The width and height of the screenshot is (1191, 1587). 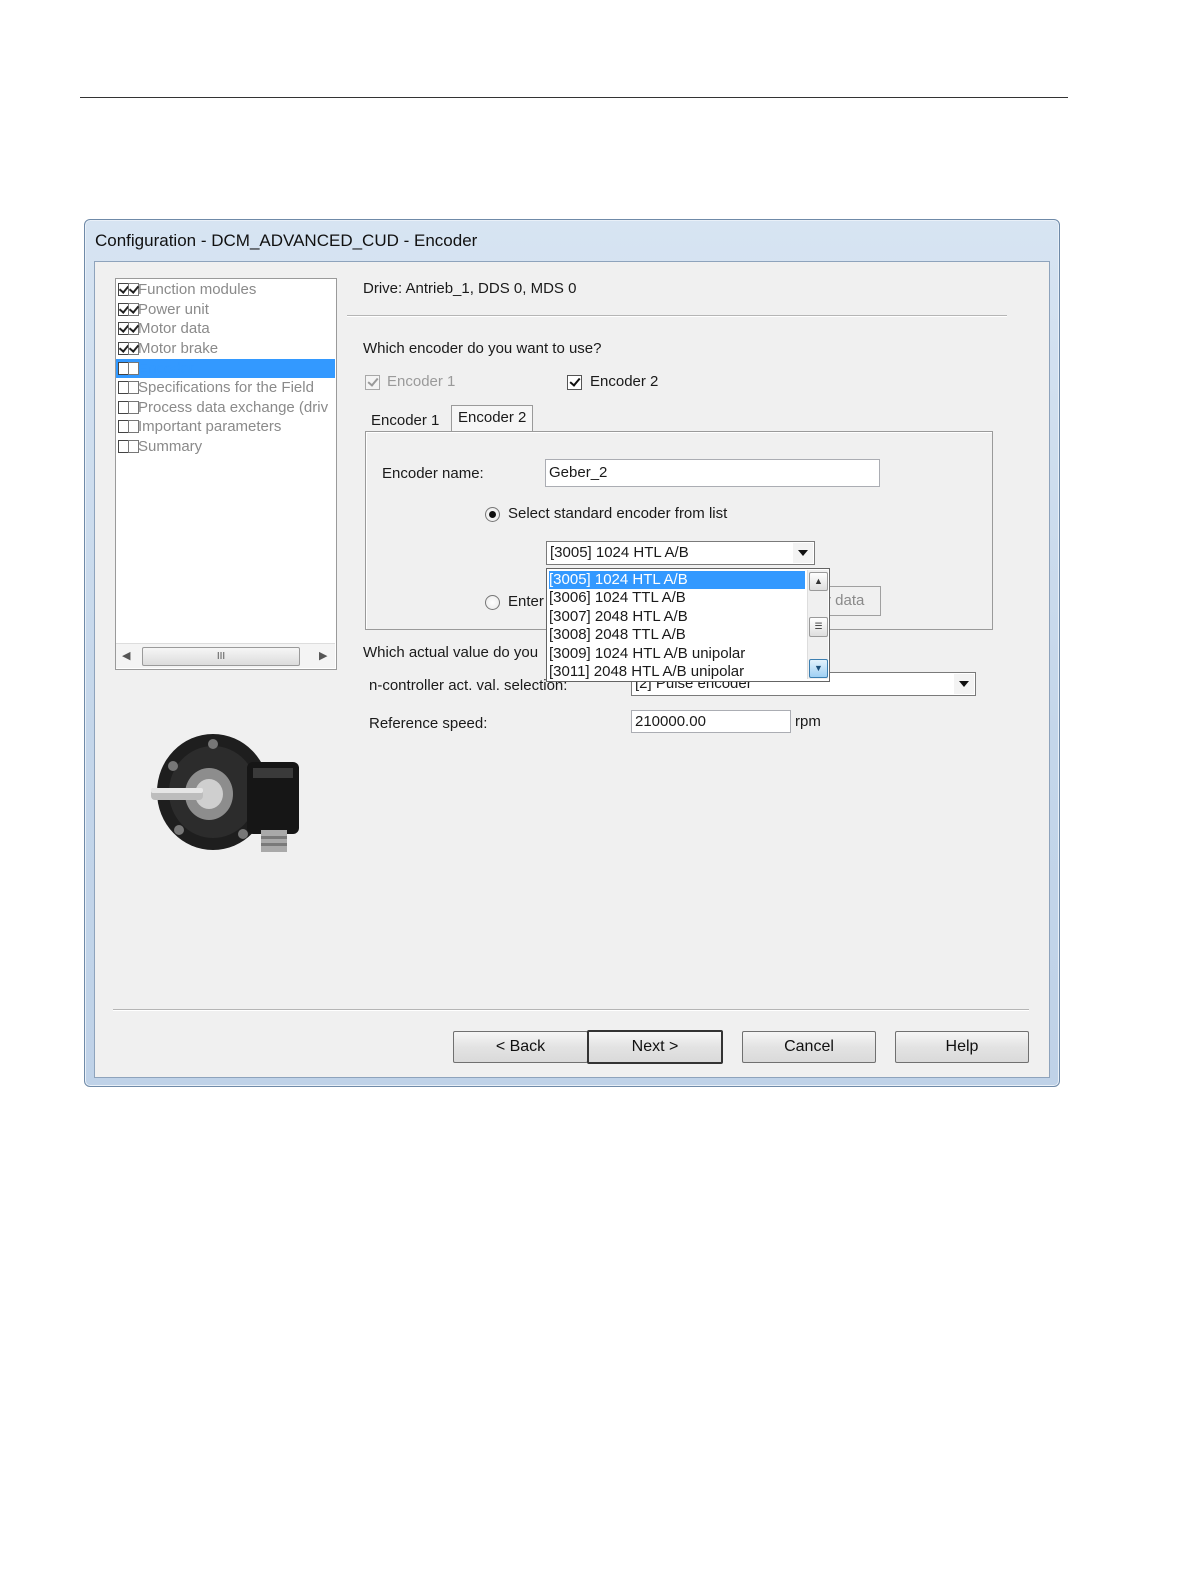 I want to click on encoder2-checkbox-label: Encoder 2, so click(x=624, y=381).